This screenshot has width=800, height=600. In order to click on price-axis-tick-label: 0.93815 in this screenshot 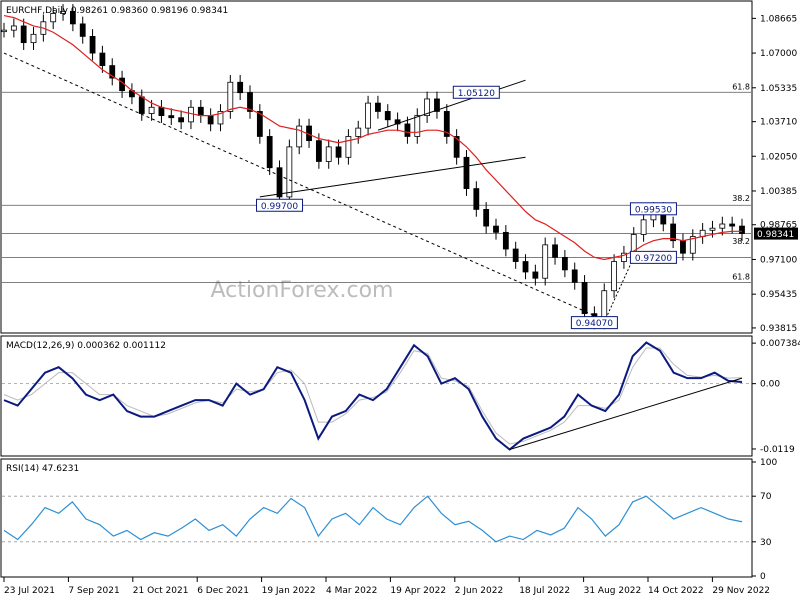, I will do `click(778, 329)`.